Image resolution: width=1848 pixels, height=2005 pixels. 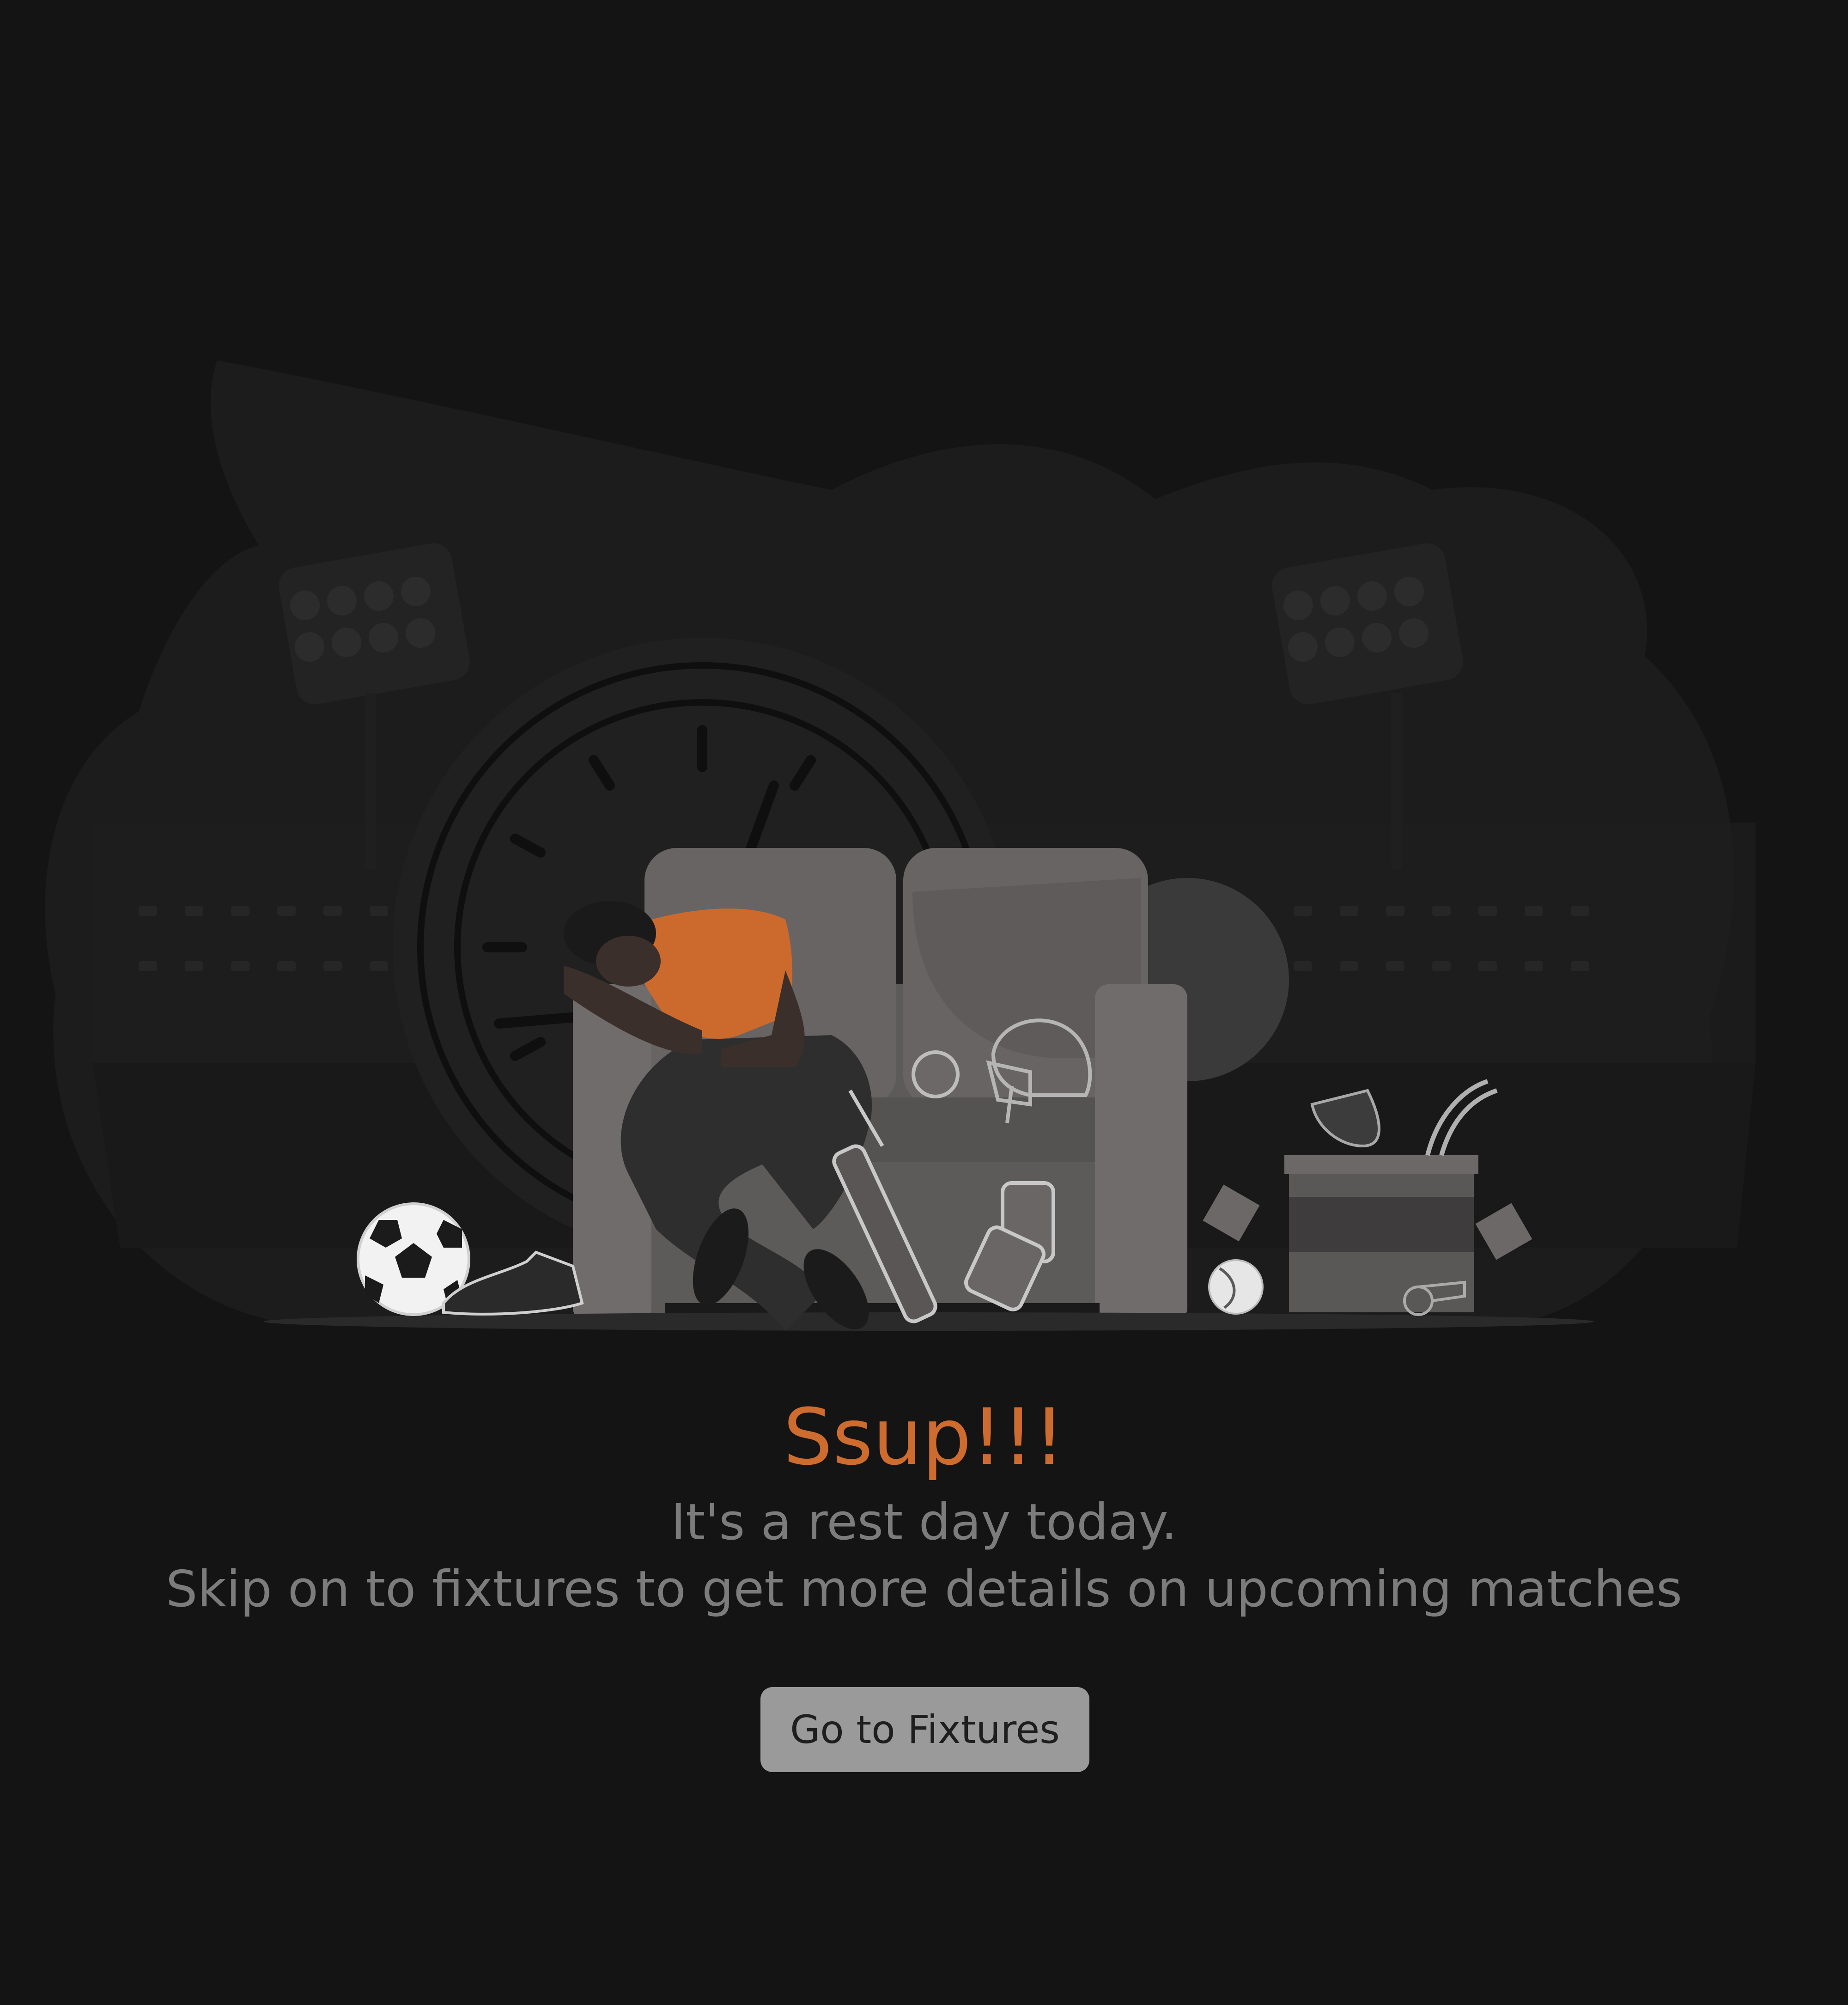 What do you see at coordinates (924, 1522) in the screenshot?
I see `empty-state-message: It's a rest day today.` at bounding box center [924, 1522].